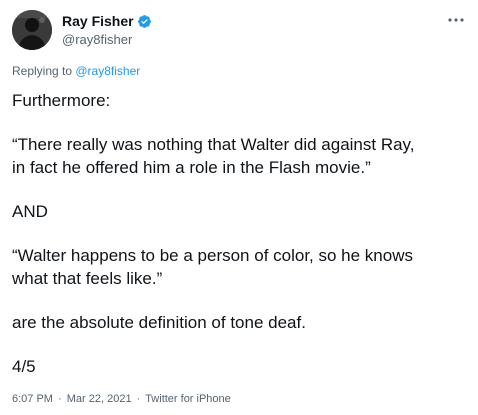 The image size is (478, 415). What do you see at coordinates (188, 399) in the screenshot?
I see `tweet-source: Twitter for iPhone` at bounding box center [188, 399].